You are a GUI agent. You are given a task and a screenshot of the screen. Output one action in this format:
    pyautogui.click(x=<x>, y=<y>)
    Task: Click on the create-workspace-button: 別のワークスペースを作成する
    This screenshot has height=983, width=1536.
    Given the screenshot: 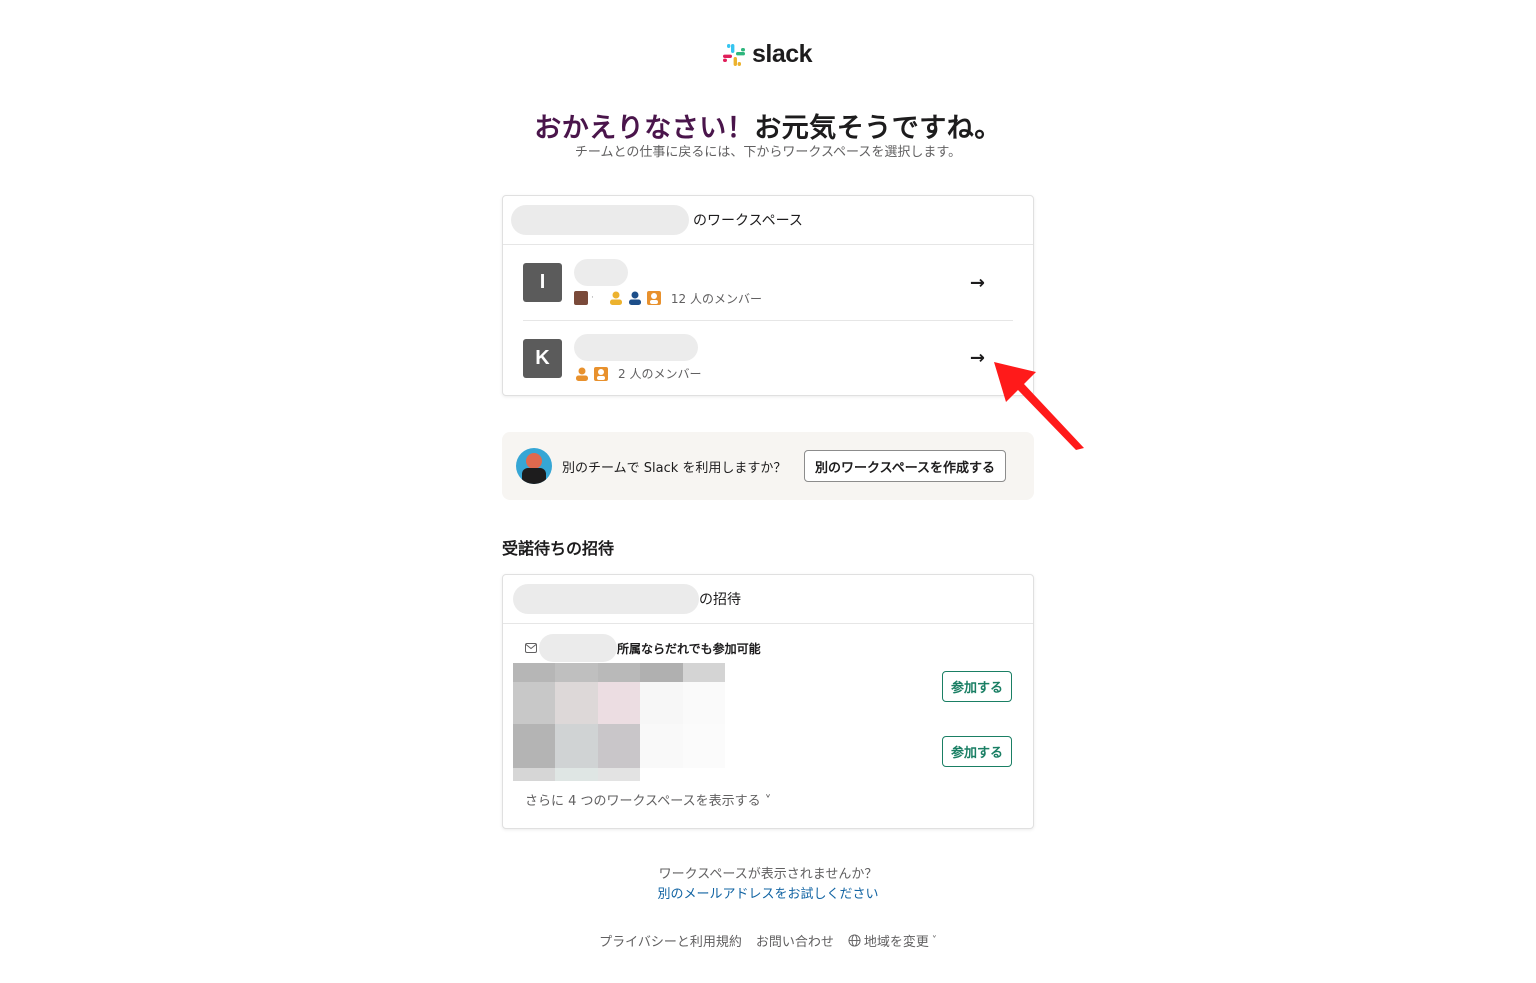 What is the action you would take?
    pyautogui.click(x=905, y=466)
    